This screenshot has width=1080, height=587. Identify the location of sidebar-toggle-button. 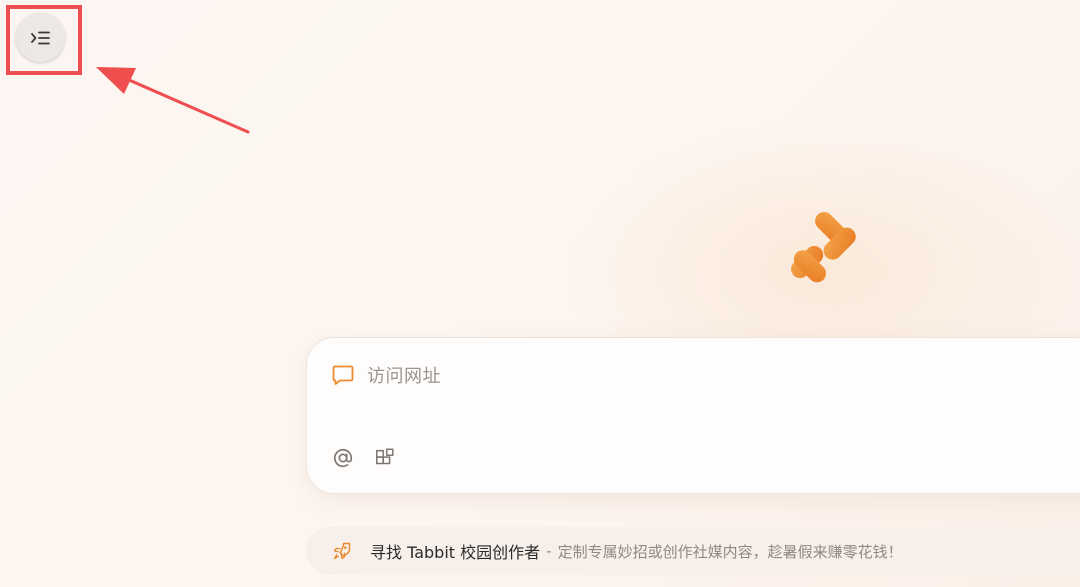
(40, 37).